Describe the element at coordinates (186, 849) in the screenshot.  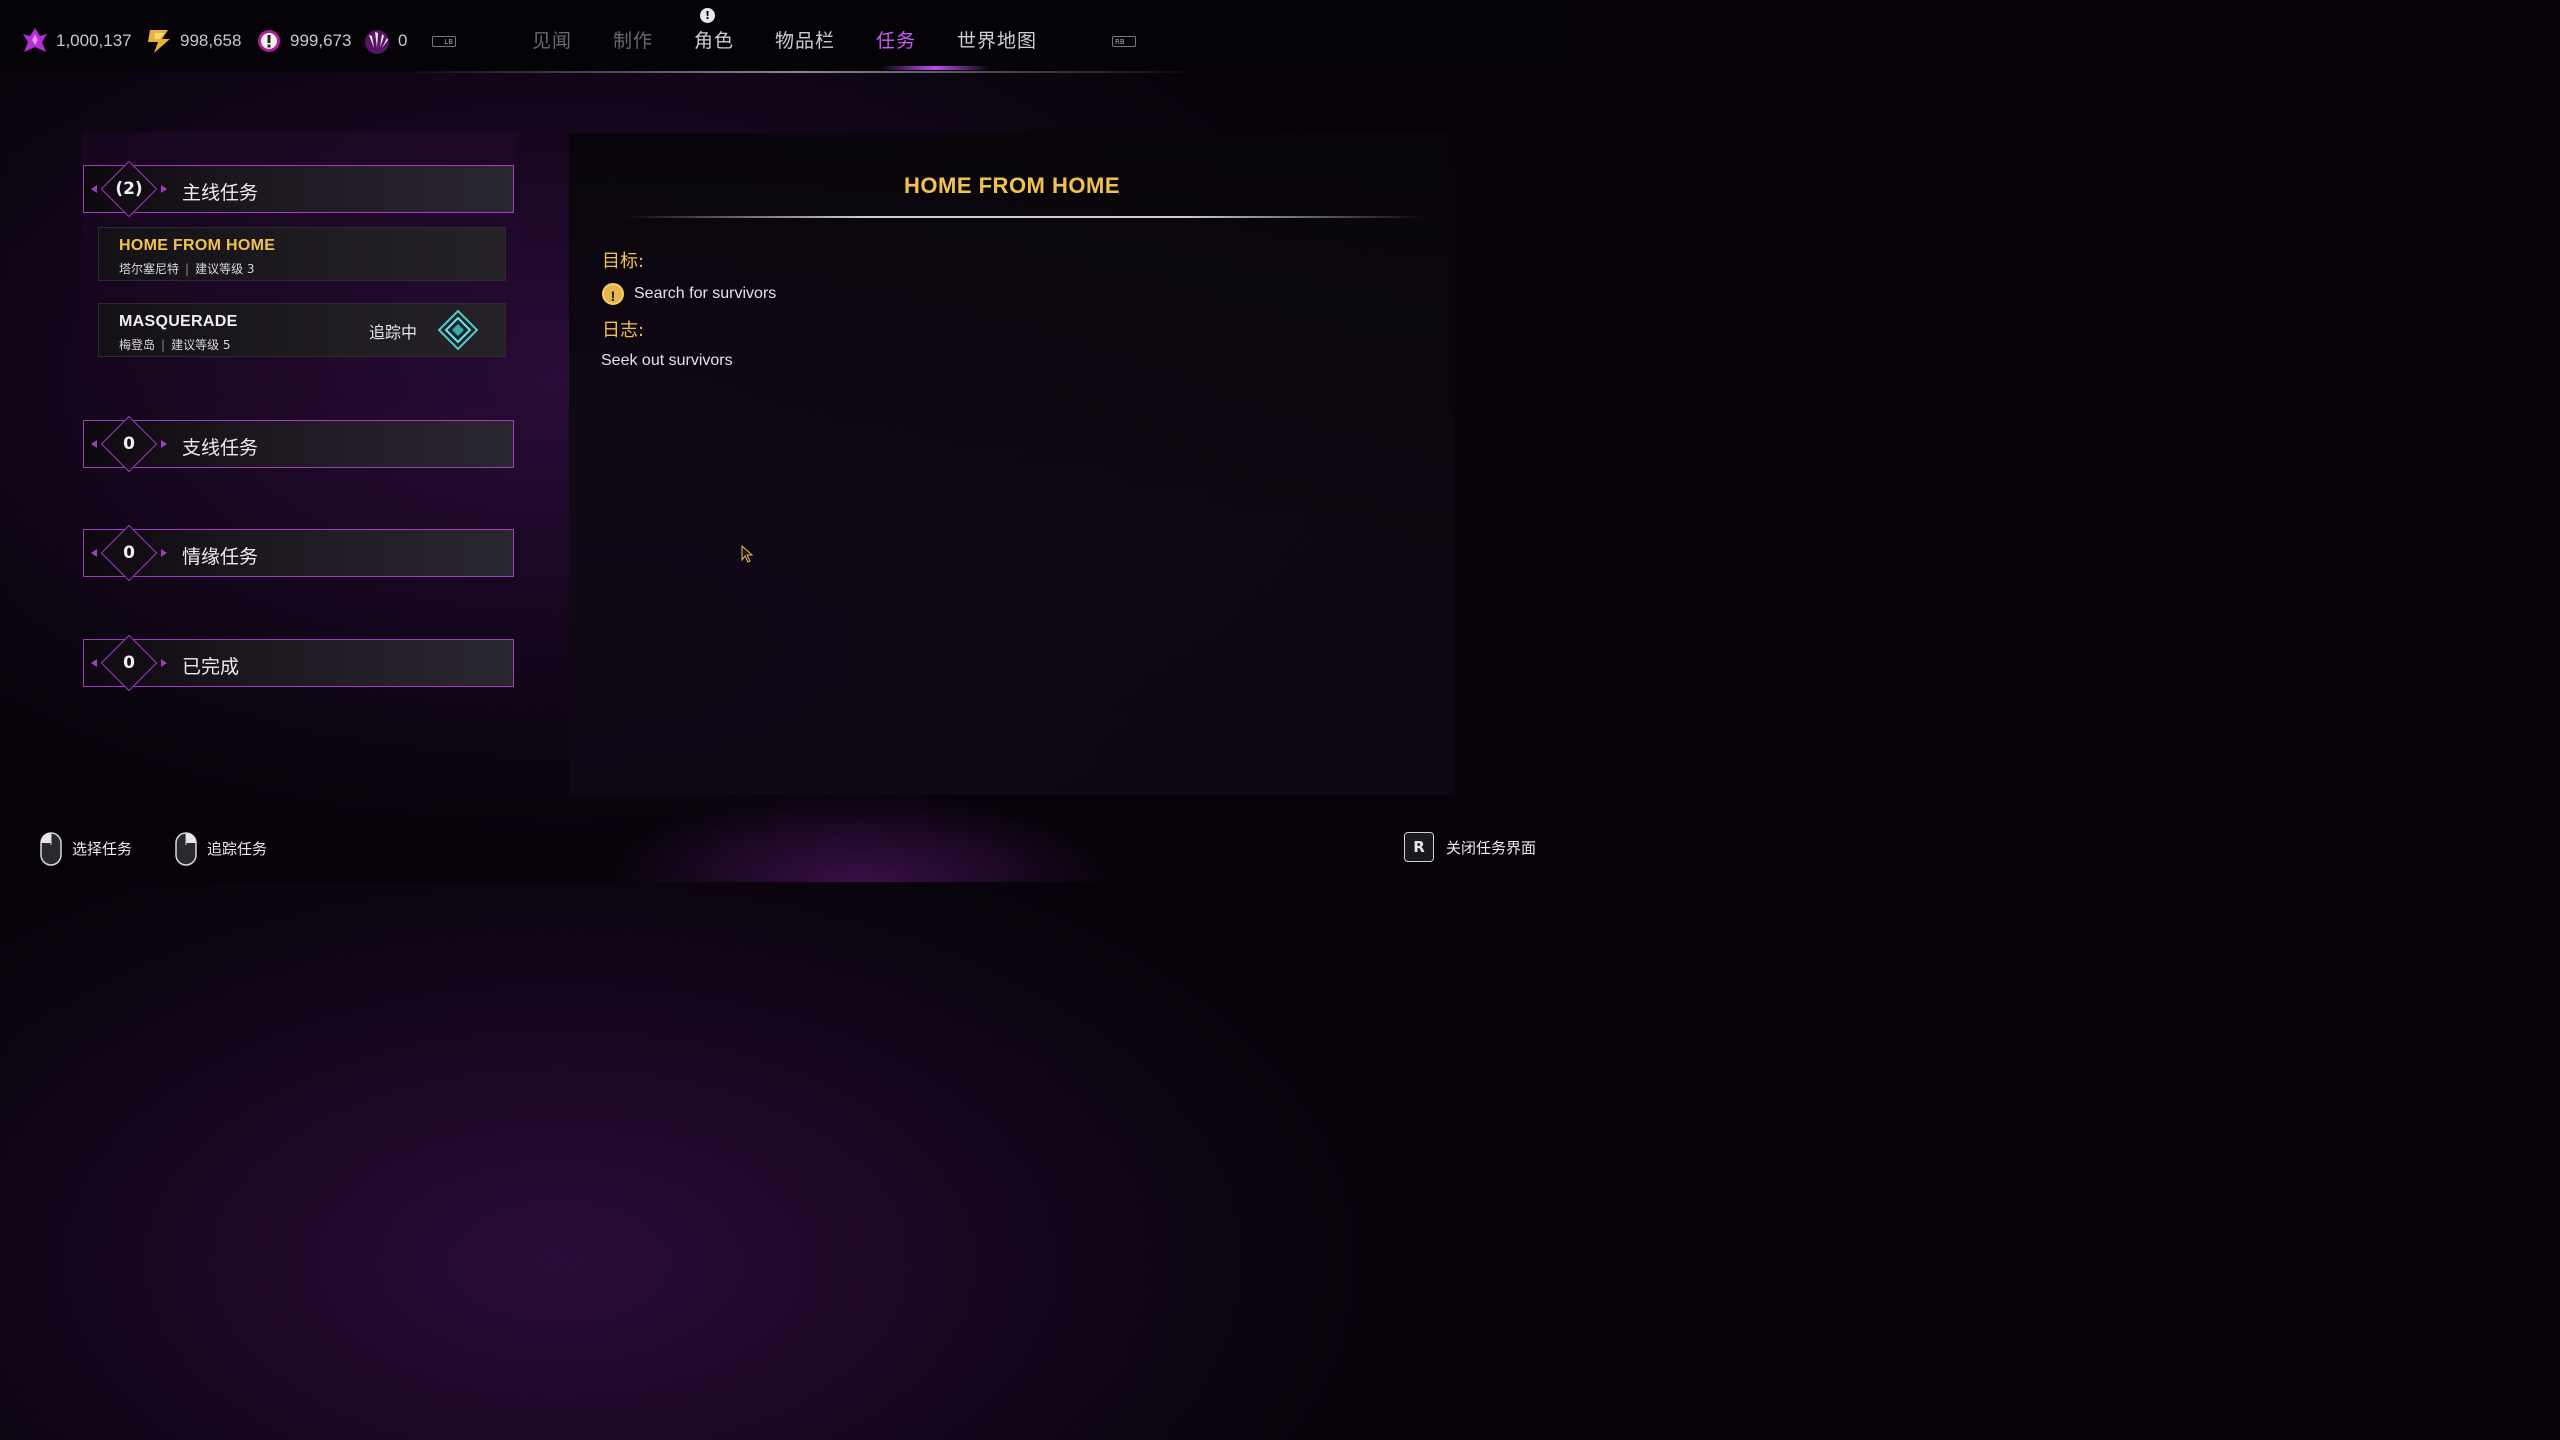
I see `mouse-right-icon` at that location.